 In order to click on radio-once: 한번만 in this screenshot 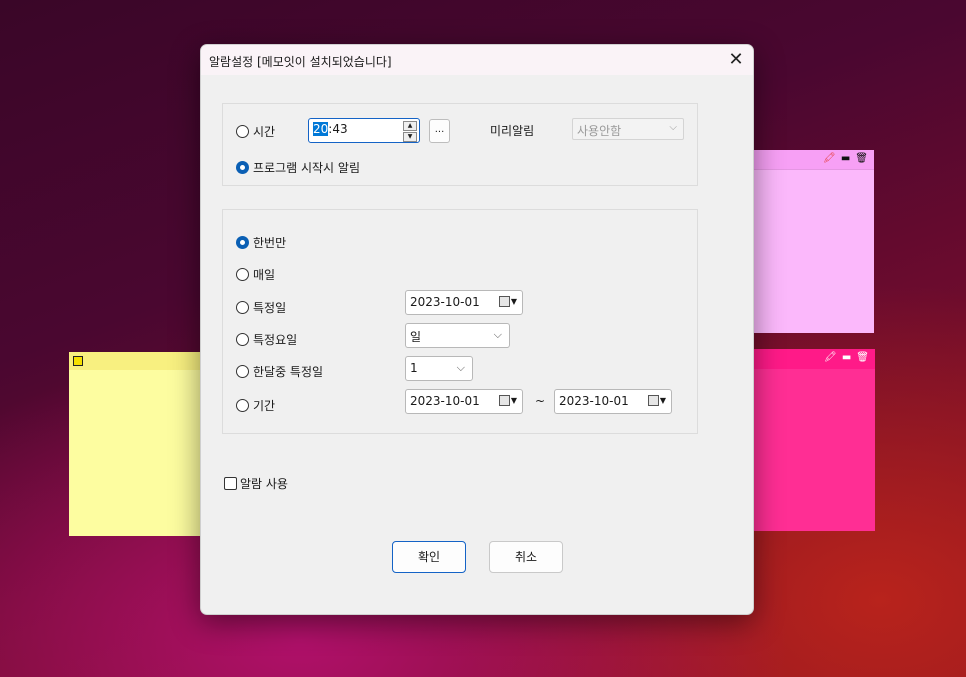, I will do `click(261, 242)`.